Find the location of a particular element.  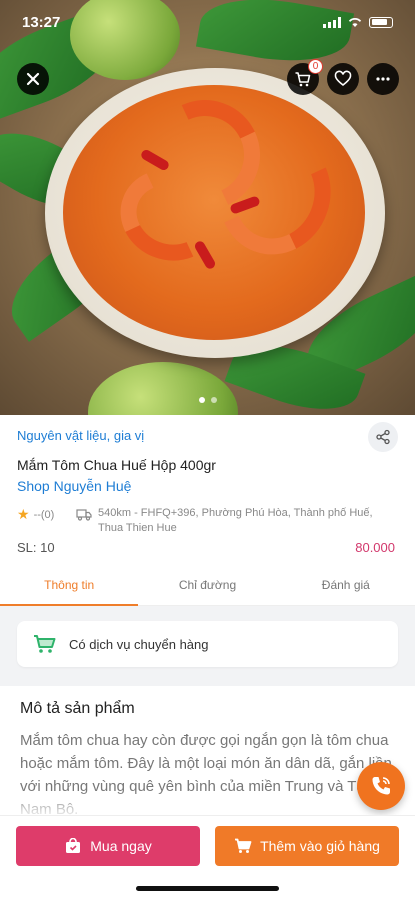

cart-delivery-icon is located at coordinates (45, 644).